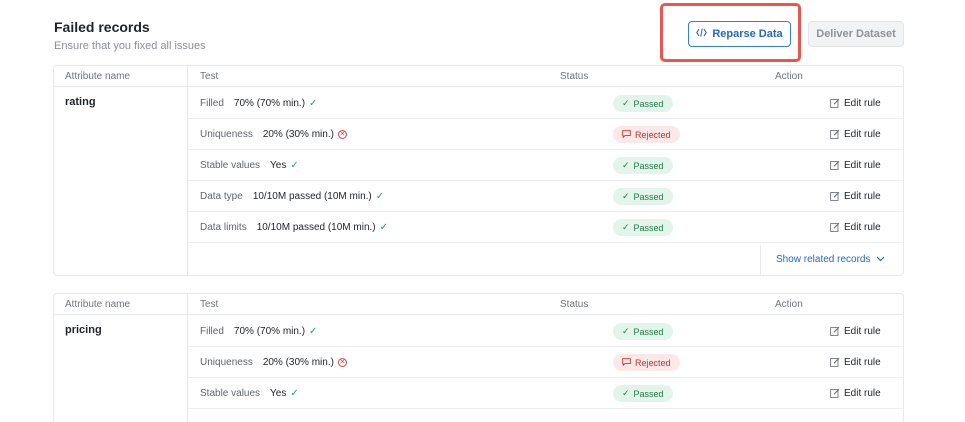  Describe the element at coordinates (574, 304) in the screenshot. I see `column-header-status: Status` at that location.